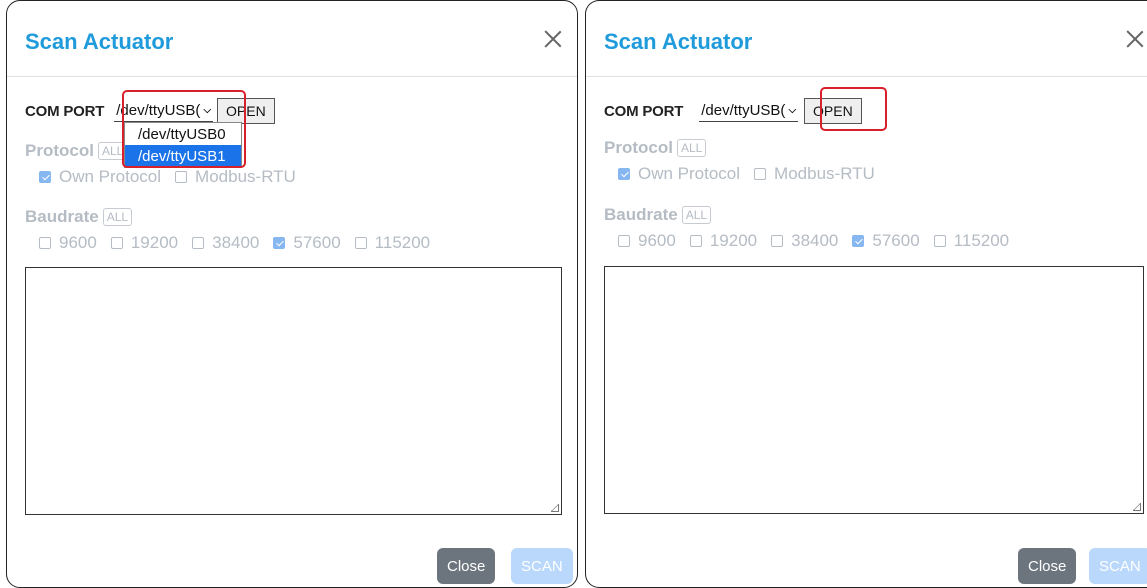 This screenshot has height=588, width=1147. What do you see at coordinates (183, 134) in the screenshot?
I see `dropdown-option: /dev/ttyUSB0` at bounding box center [183, 134].